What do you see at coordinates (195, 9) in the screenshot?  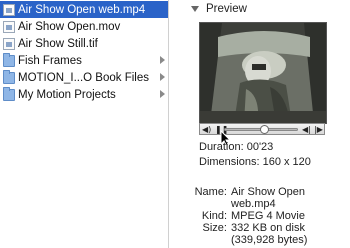 I see `disclosure-triangle-icon` at bounding box center [195, 9].